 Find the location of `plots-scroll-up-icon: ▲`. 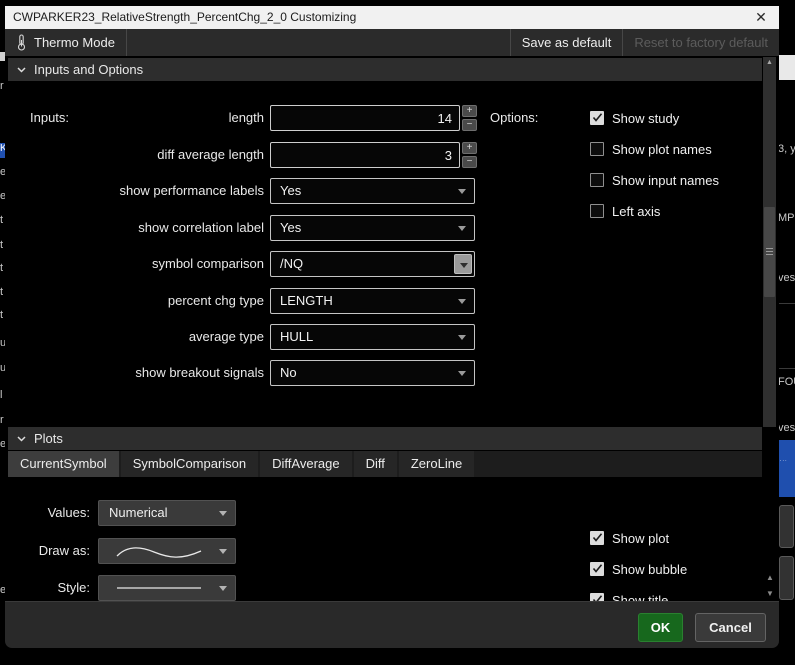

plots-scroll-up-icon: ▲ is located at coordinates (770, 578).